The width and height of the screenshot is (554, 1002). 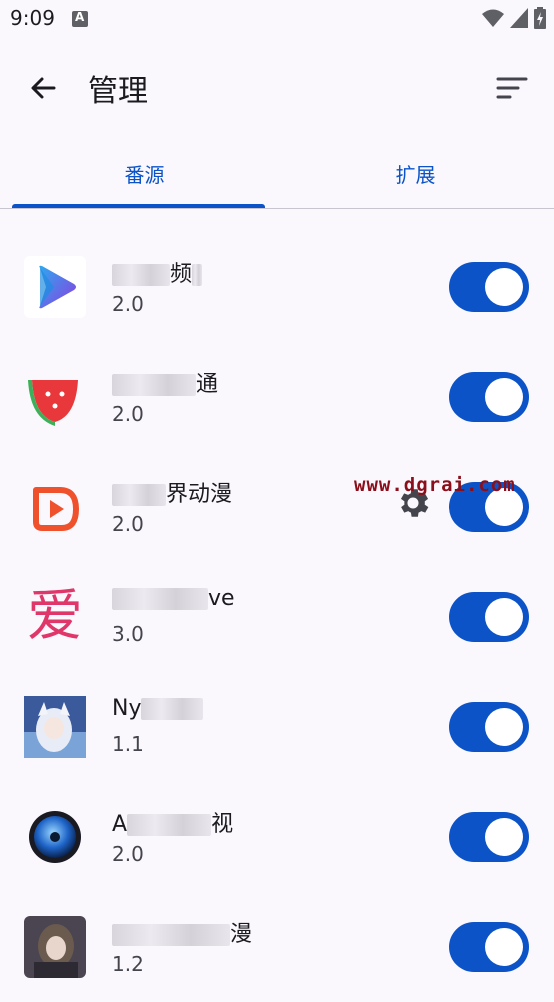 I want to click on source-version: 1.2, so click(x=128, y=964).